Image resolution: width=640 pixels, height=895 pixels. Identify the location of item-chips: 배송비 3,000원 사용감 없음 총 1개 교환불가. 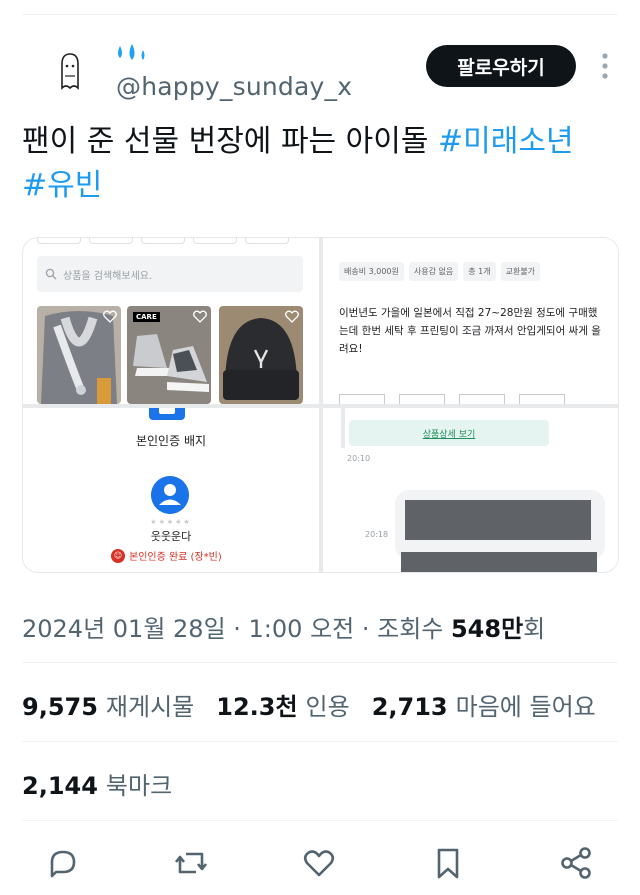
(440, 271).